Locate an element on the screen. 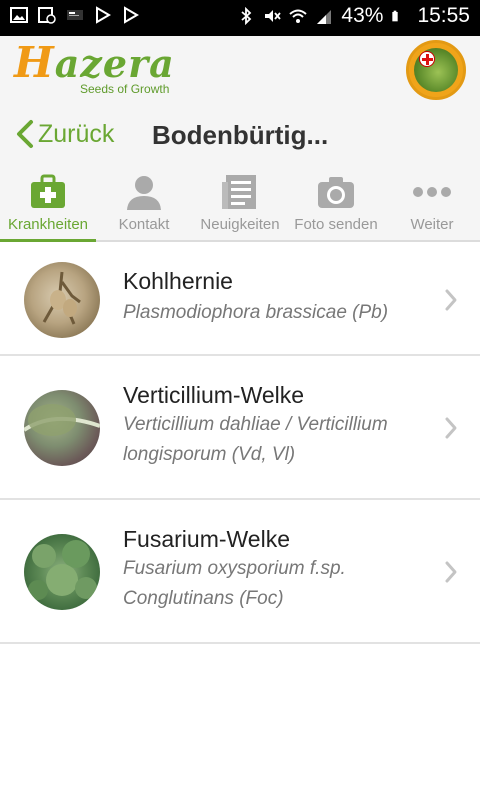 The image size is (480, 800). clock: 15:55 is located at coordinates (443, 15).